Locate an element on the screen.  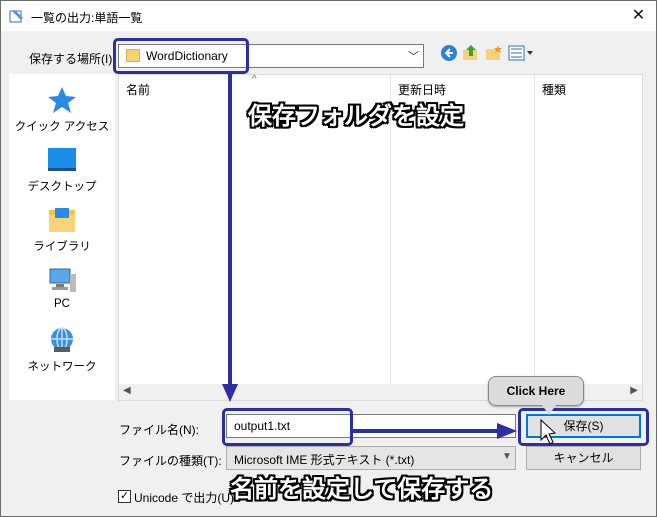
title-bar: 一覧の出力:単語一覧 ✕ is located at coordinates (328, 16).